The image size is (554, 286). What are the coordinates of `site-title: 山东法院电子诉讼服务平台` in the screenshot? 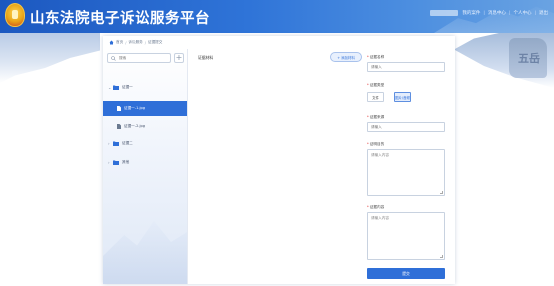 It's located at (120, 19).